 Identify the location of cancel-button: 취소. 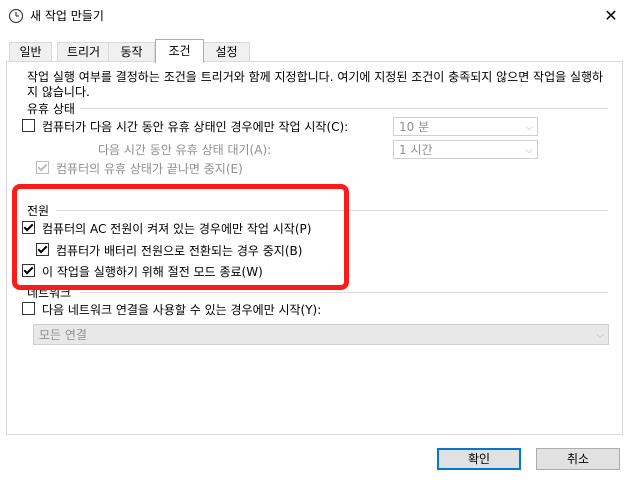
(578, 459).